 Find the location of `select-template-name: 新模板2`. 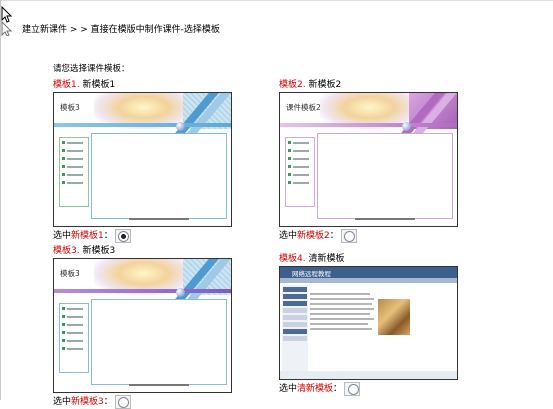

select-template-name: 新模板2 is located at coordinates (313, 236).